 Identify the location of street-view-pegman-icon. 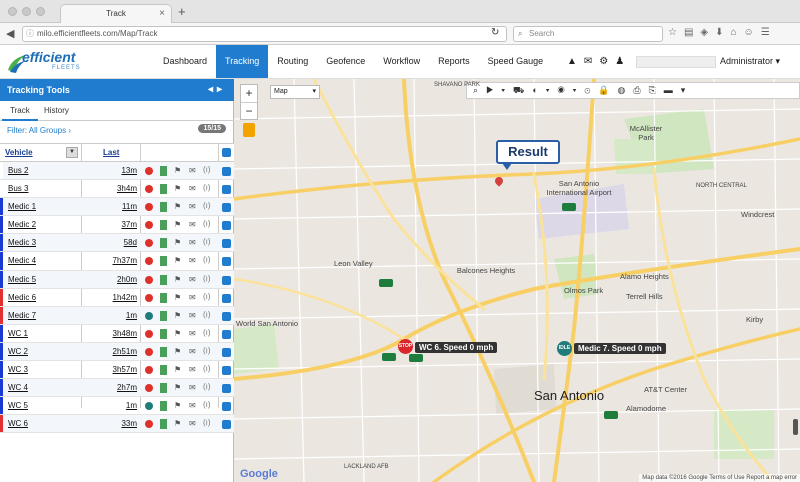
(249, 130).